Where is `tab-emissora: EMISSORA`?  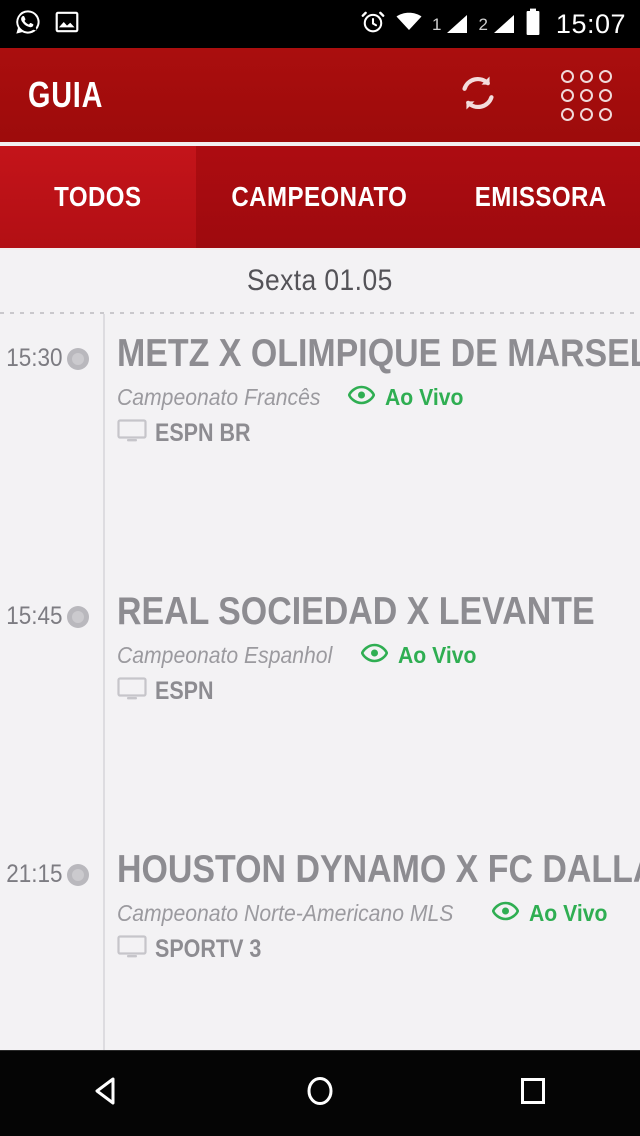 tab-emissora: EMISSORA is located at coordinates (541, 197).